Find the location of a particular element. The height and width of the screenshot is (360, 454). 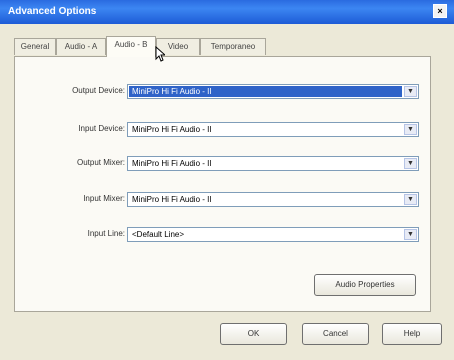

help-button: Help is located at coordinates (412, 334).